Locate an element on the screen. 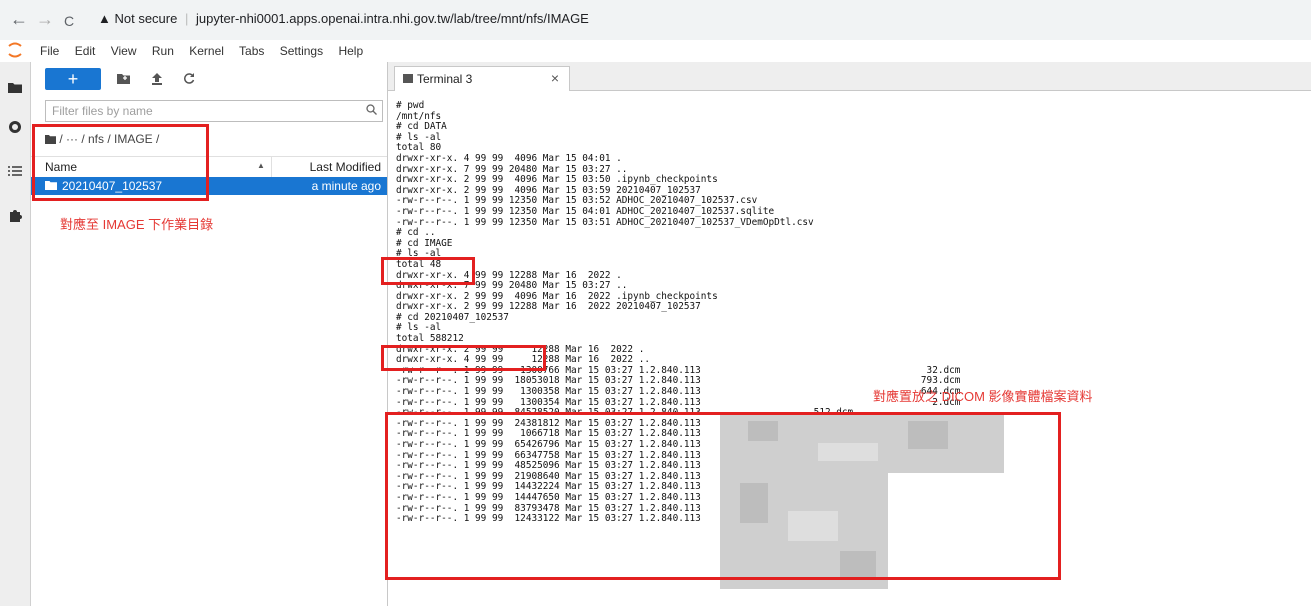  commands-icon is located at coordinates (15, 171).